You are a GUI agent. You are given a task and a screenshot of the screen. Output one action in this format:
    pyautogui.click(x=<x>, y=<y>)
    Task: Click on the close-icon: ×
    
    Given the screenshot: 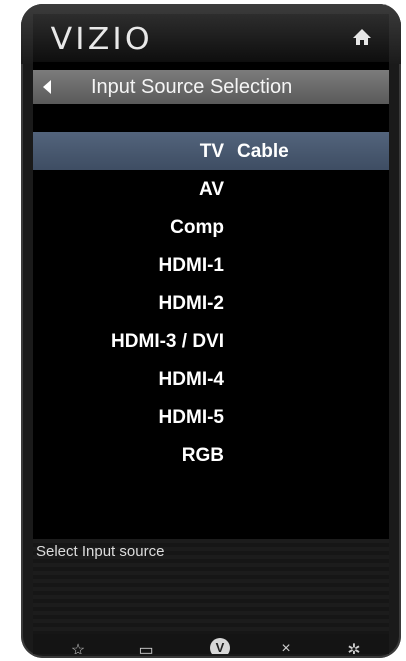 What is the action you would take?
    pyautogui.click(x=286, y=647)
    